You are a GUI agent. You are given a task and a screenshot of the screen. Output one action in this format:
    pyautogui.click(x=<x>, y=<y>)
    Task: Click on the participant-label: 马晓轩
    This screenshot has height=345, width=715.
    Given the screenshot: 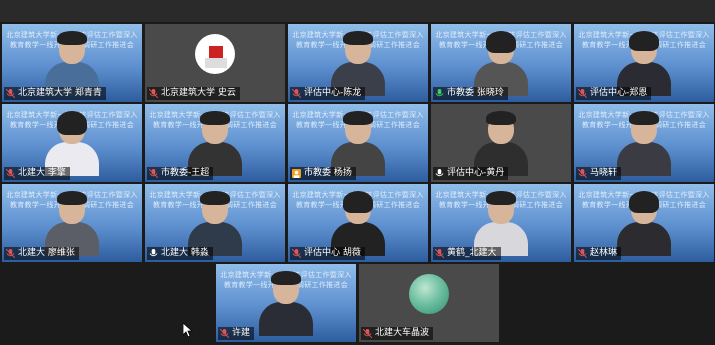 What is the action you would take?
    pyautogui.click(x=599, y=173)
    